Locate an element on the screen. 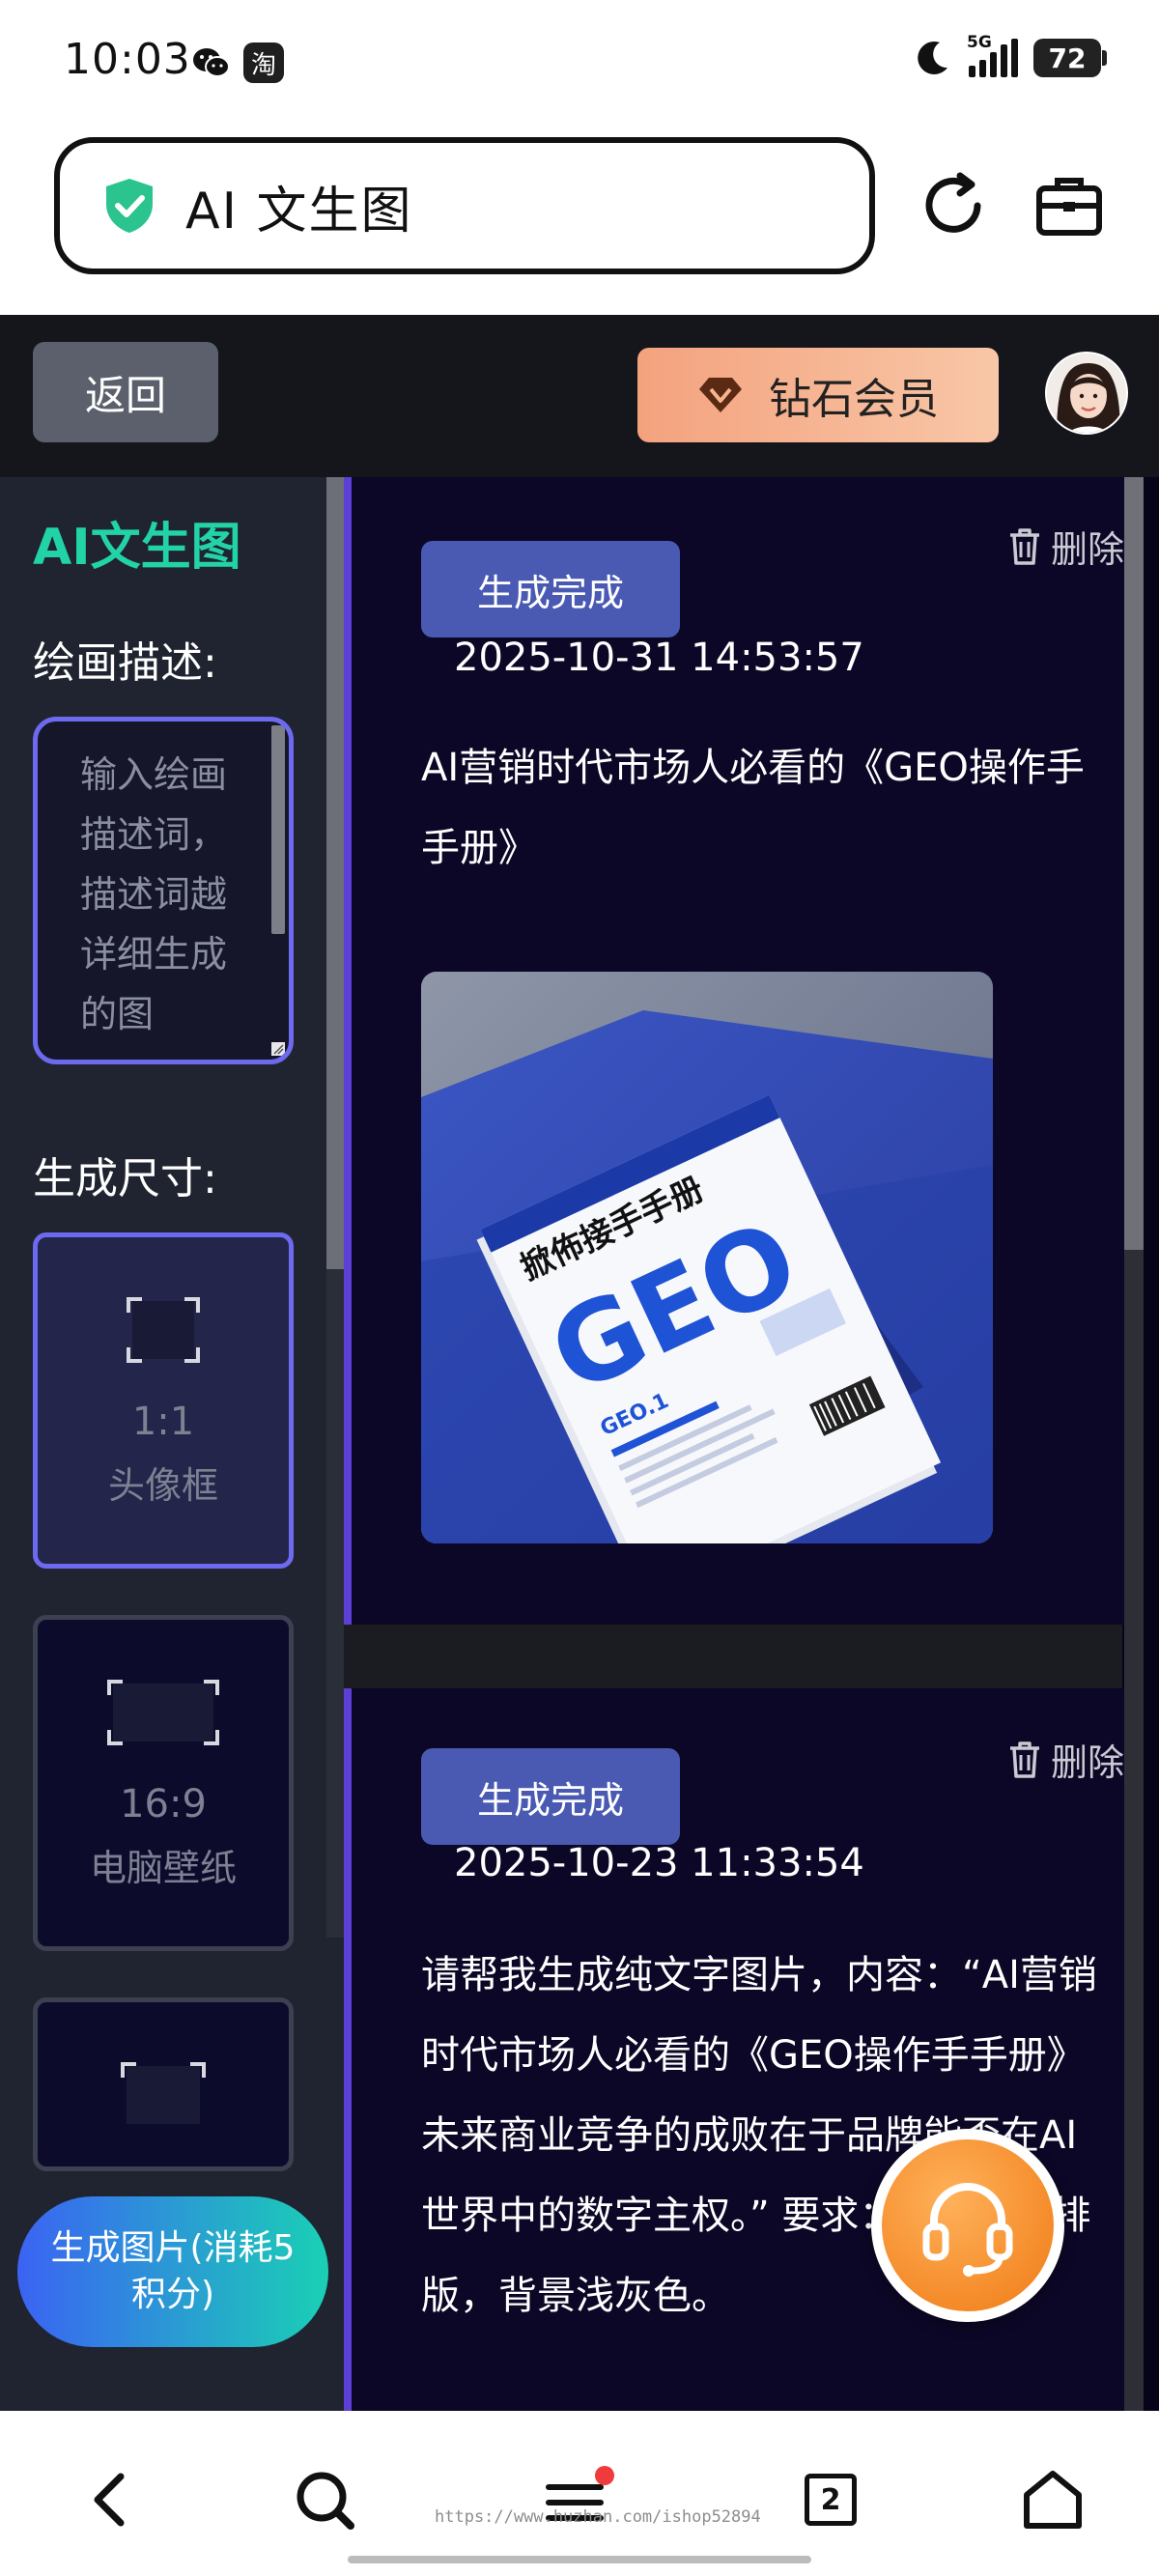 The height and width of the screenshot is (2576, 1159). status-bar: 10:03 淘 5G 72 is located at coordinates (579, 63).